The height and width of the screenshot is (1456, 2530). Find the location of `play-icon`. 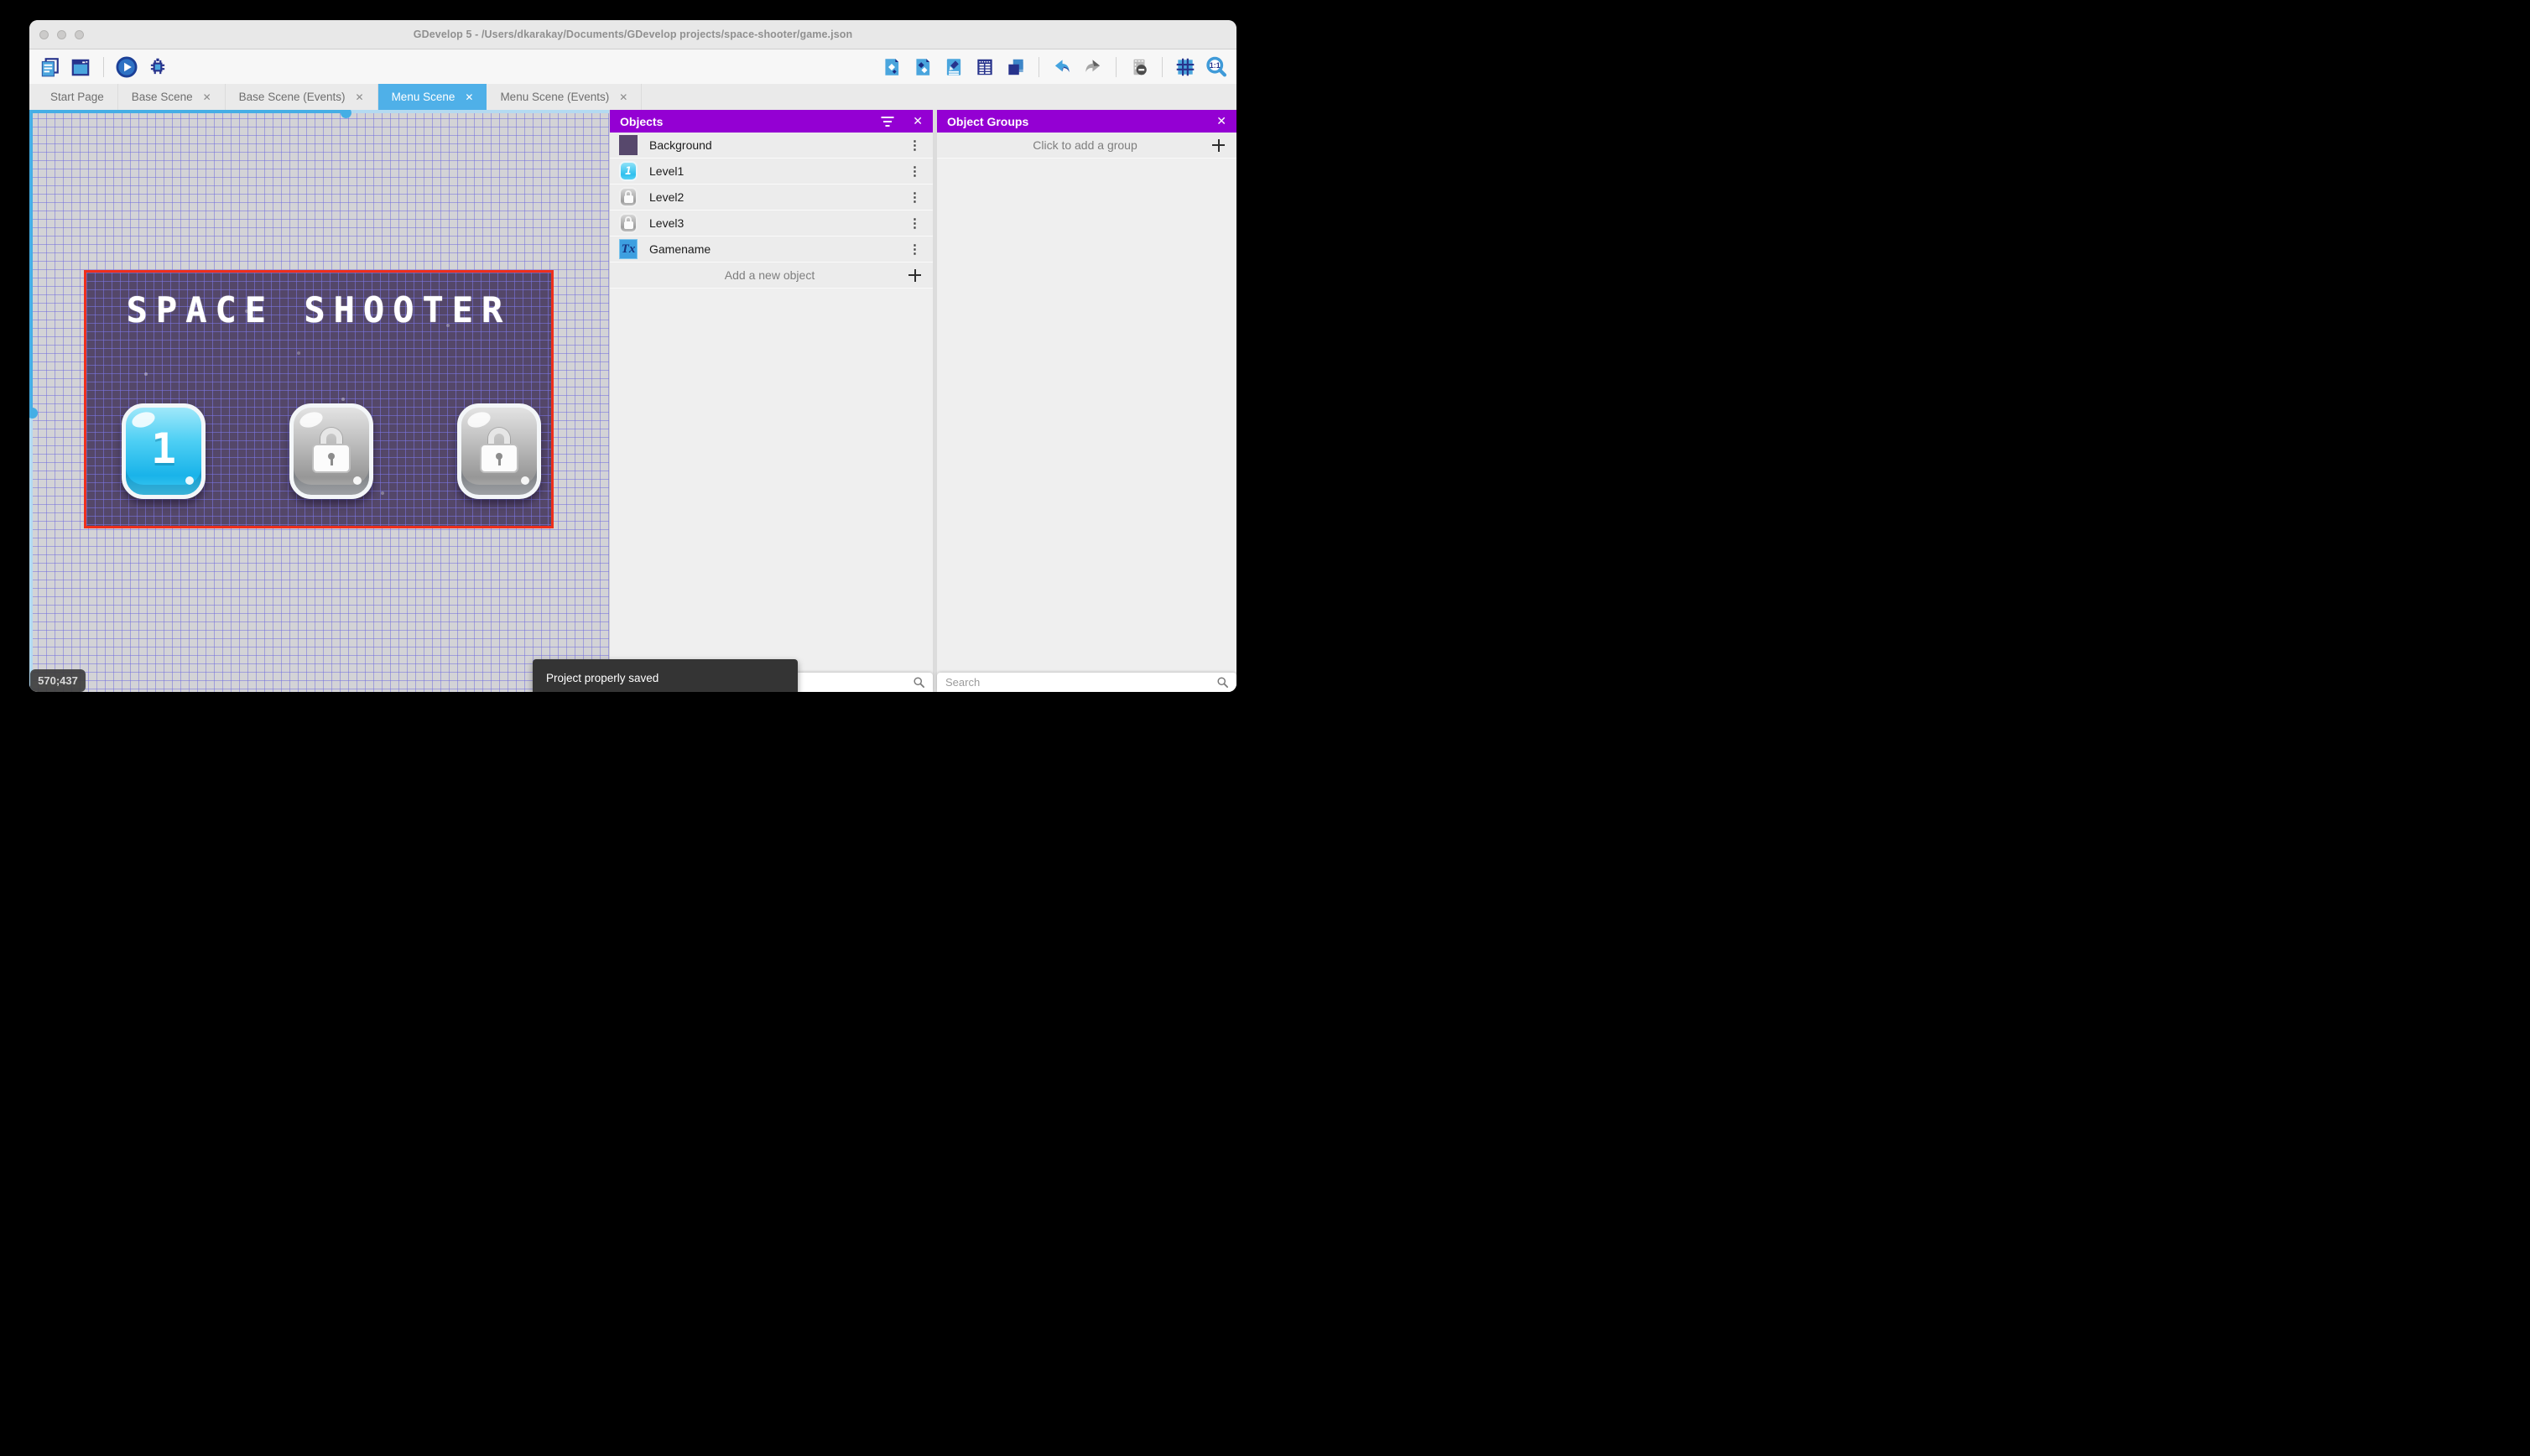

play-icon is located at coordinates (127, 67).